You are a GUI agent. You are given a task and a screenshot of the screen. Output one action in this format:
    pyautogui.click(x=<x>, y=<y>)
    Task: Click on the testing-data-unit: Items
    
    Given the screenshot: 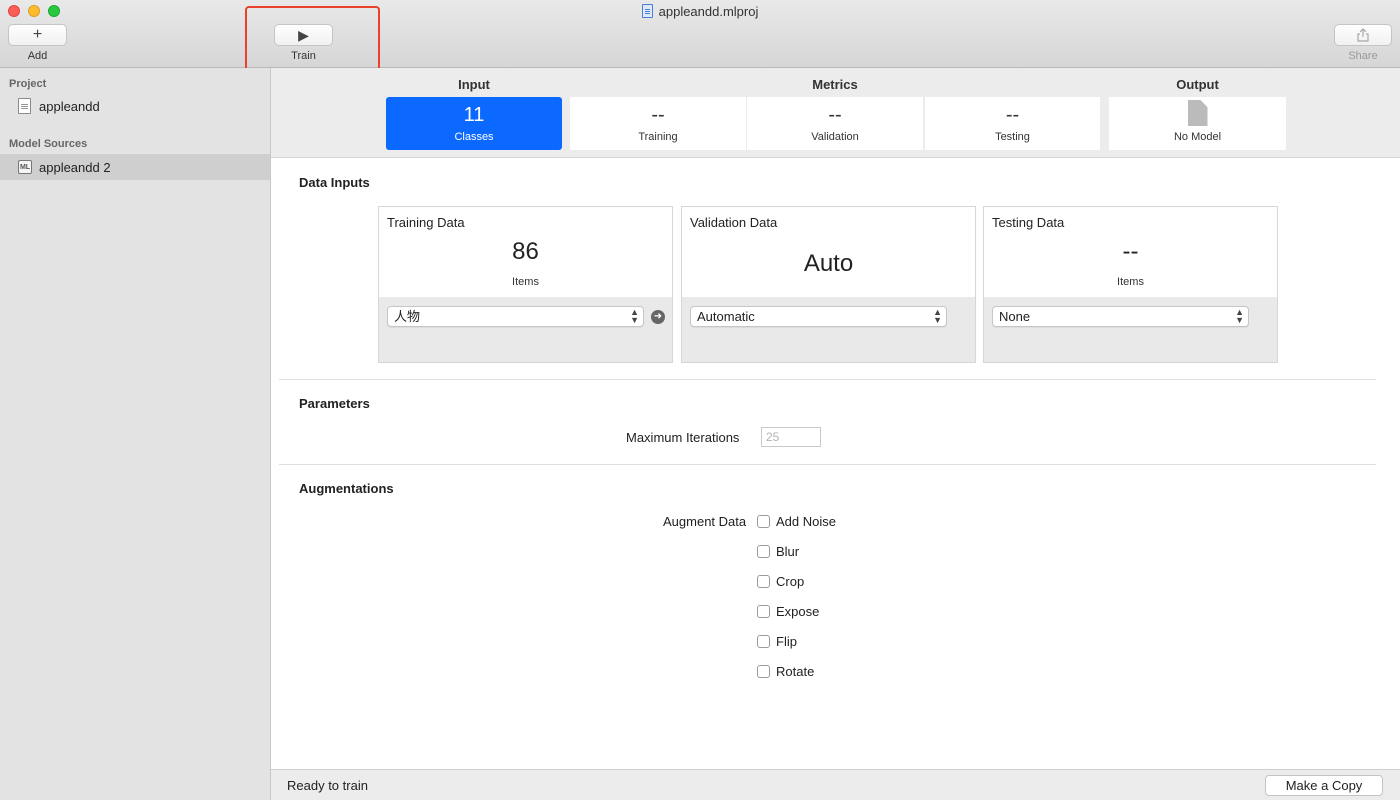 What is the action you would take?
    pyautogui.click(x=1130, y=282)
    